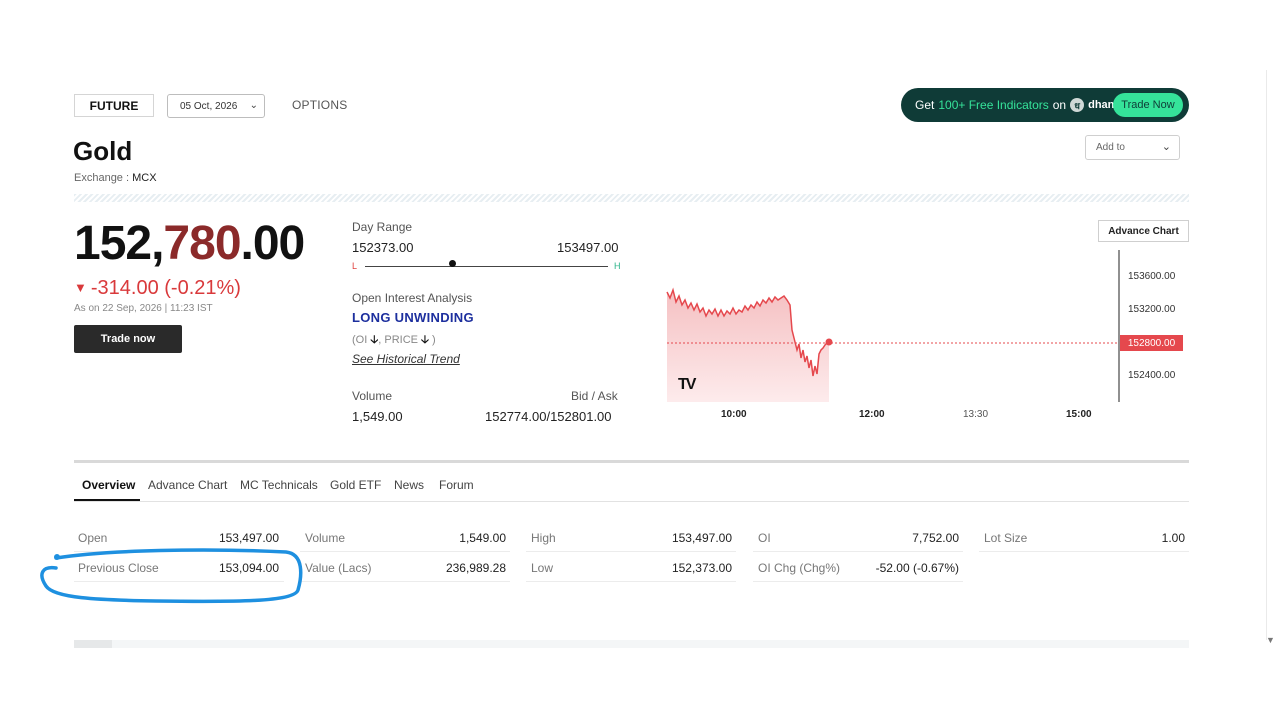  What do you see at coordinates (1270, 640) in the screenshot?
I see `scroll-down-icon: ▼` at bounding box center [1270, 640].